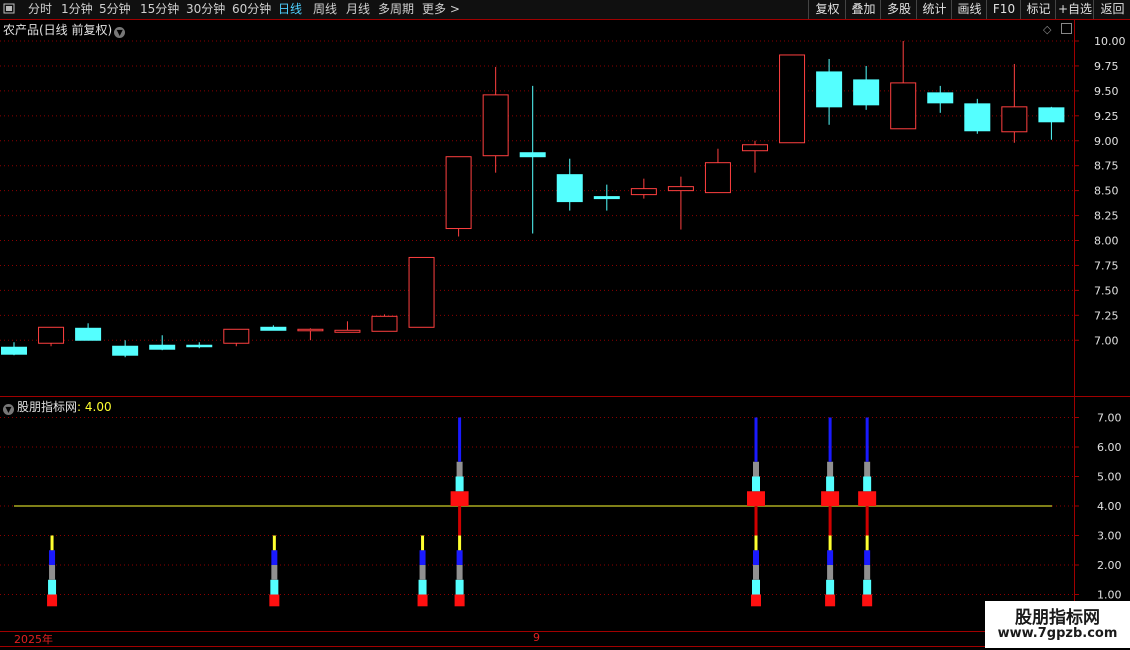  What do you see at coordinates (1106, 141) in the screenshot?
I see `price-axis-label: 9.00` at bounding box center [1106, 141].